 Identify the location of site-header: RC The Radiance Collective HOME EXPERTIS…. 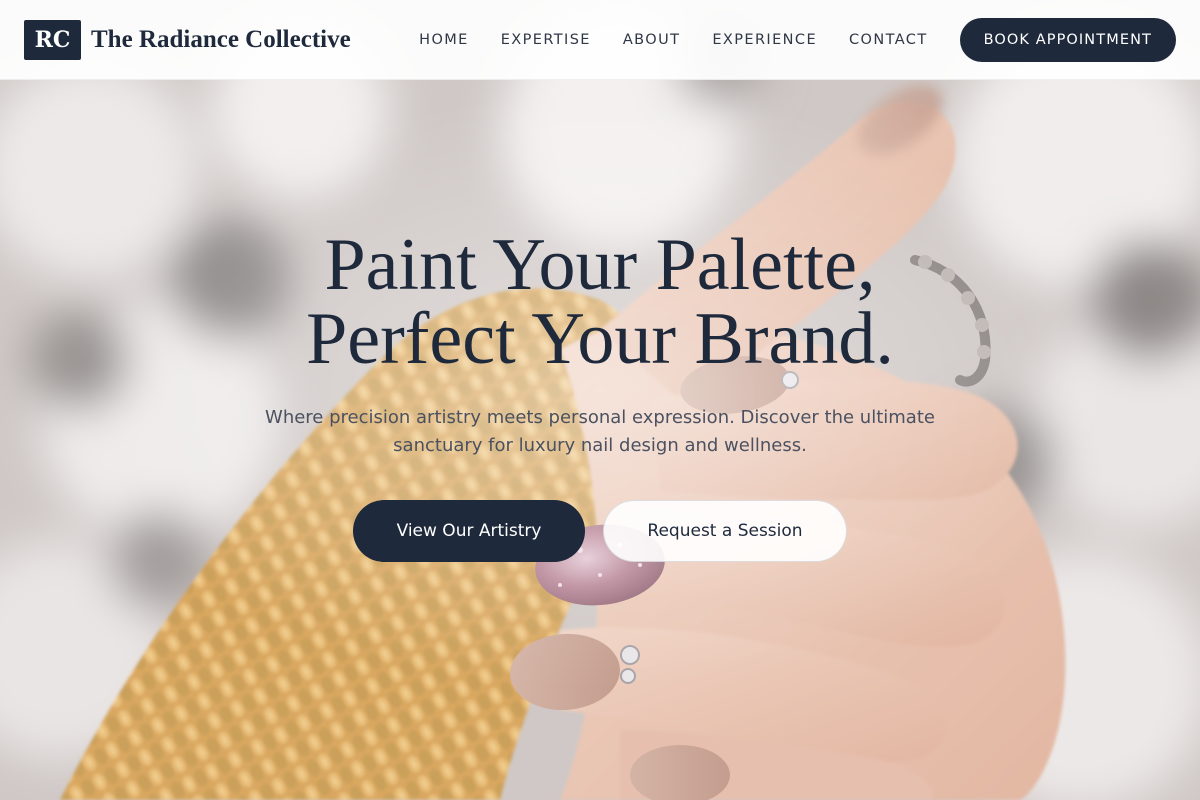
(600, 40).